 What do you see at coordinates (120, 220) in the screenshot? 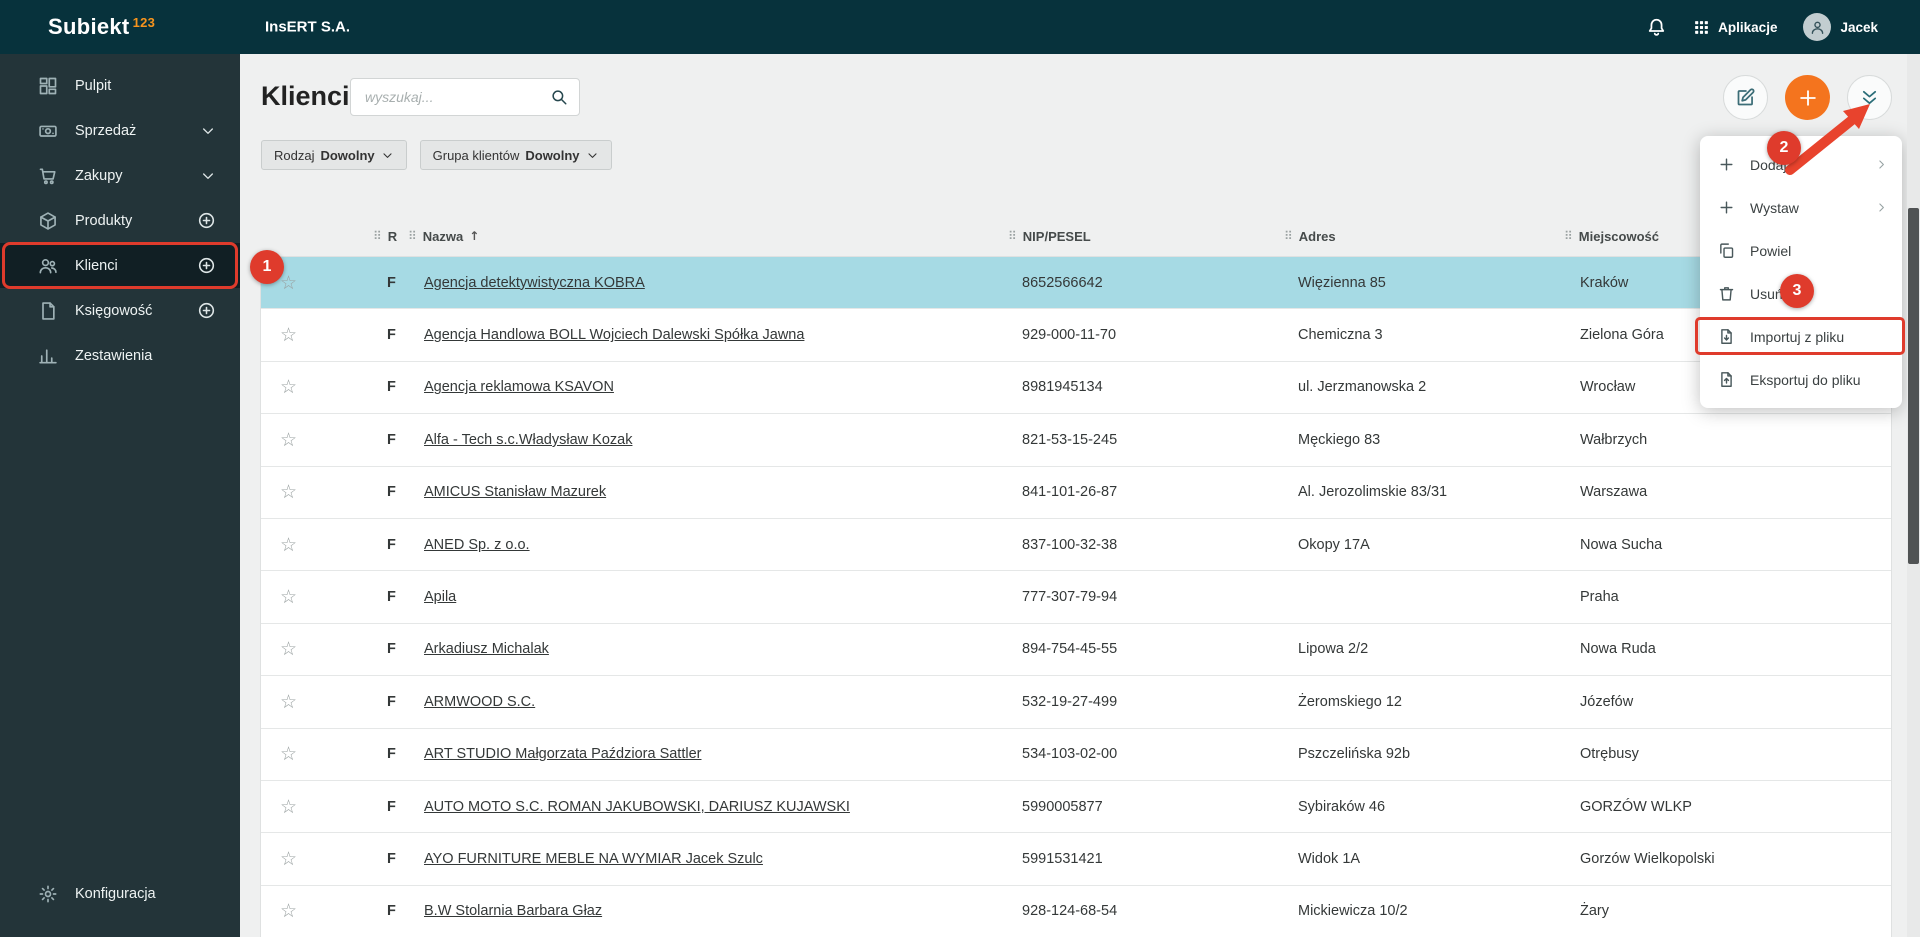
I see `sidebar-item-produkty: Produkty` at bounding box center [120, 220].